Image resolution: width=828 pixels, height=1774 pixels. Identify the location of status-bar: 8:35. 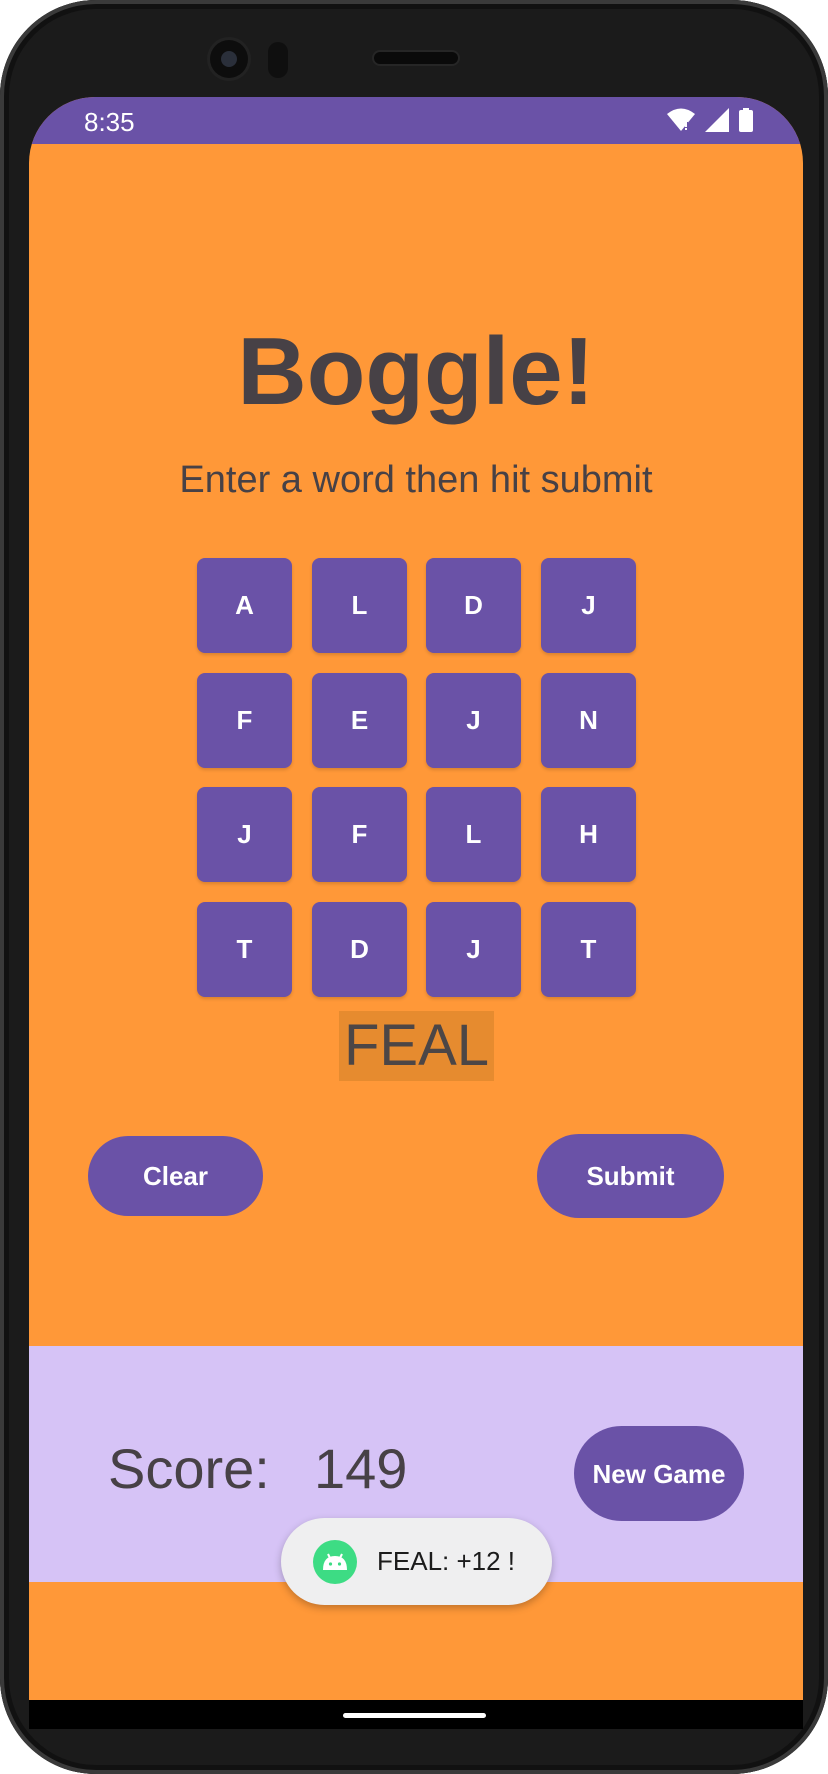
(416, 120).